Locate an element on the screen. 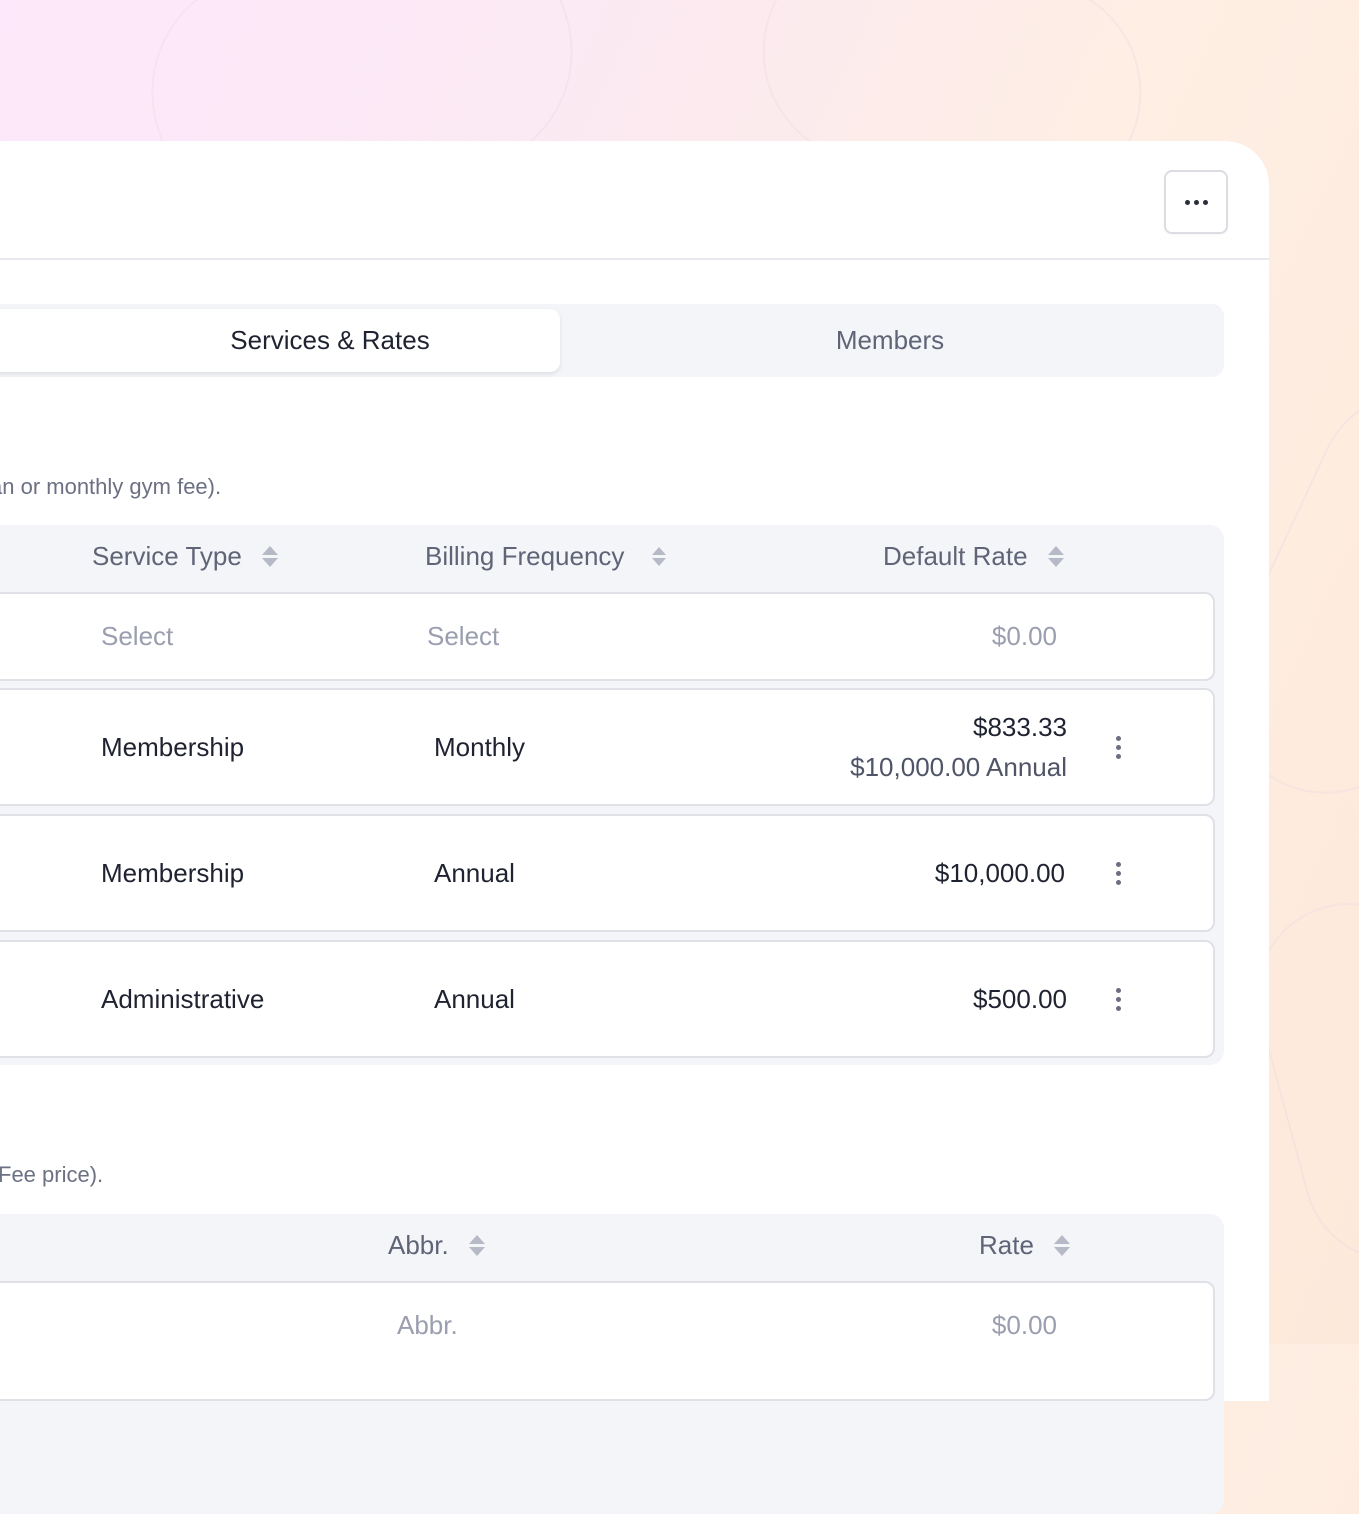 The image size is (1359, 1514). service-type-cell: Administrative is located at coordinates (183, 999).